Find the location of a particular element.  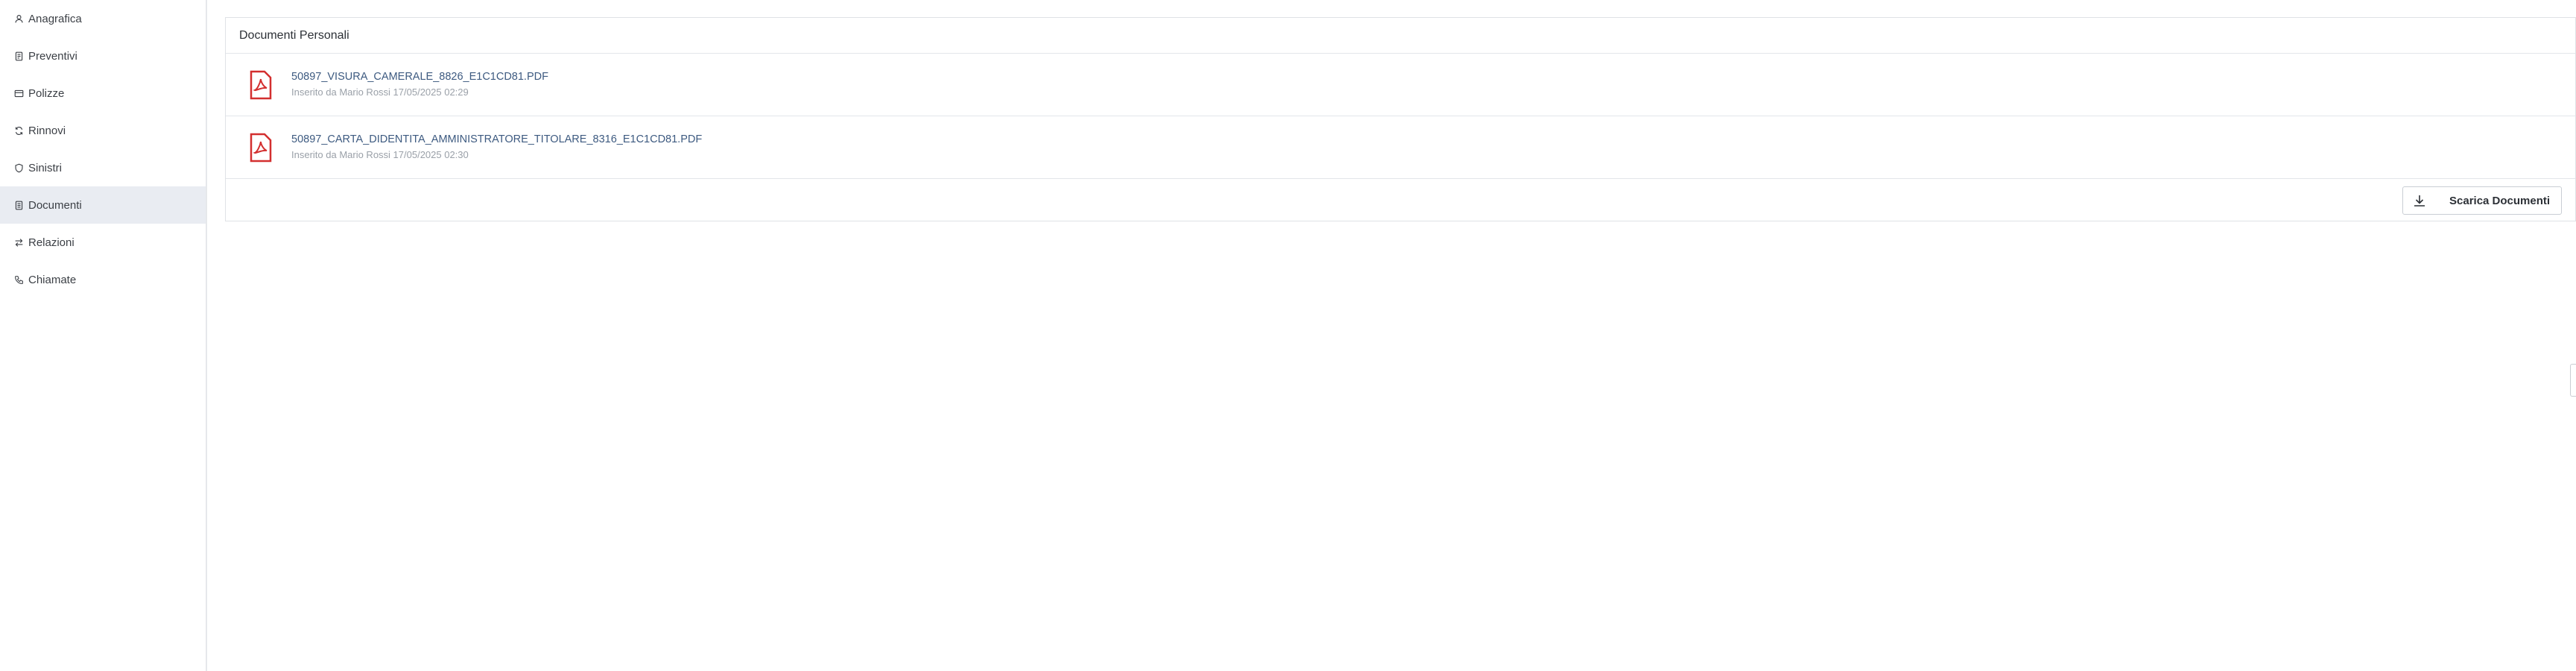

sidebar-item-chiamate: Chiamate is located at coordinates (103, 279).